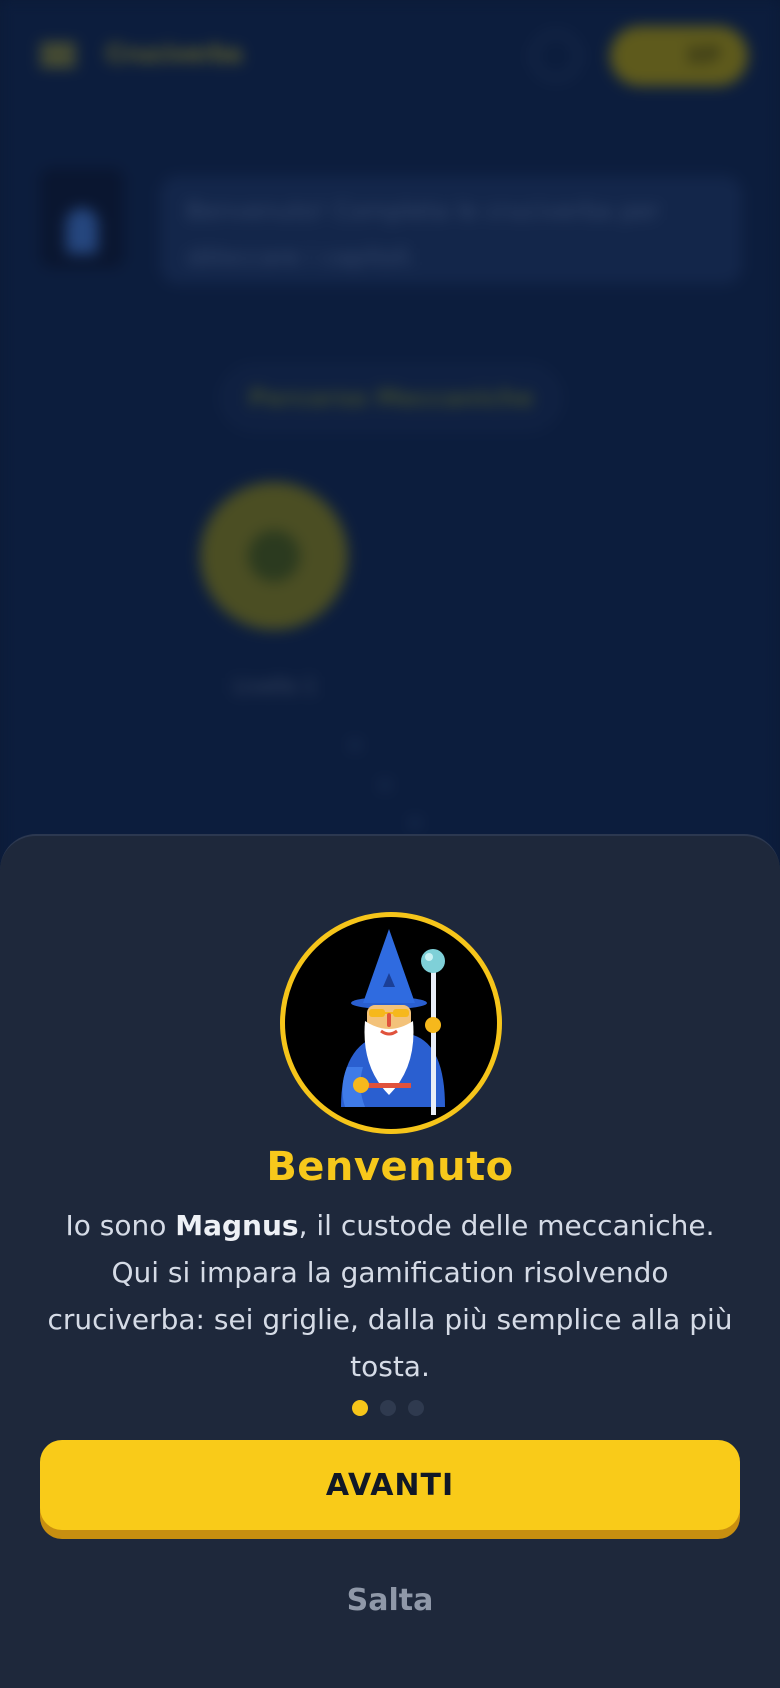  Describe the element at coordinates (82, 218) in the screenshot. I see `mascot-avatar` at that location.